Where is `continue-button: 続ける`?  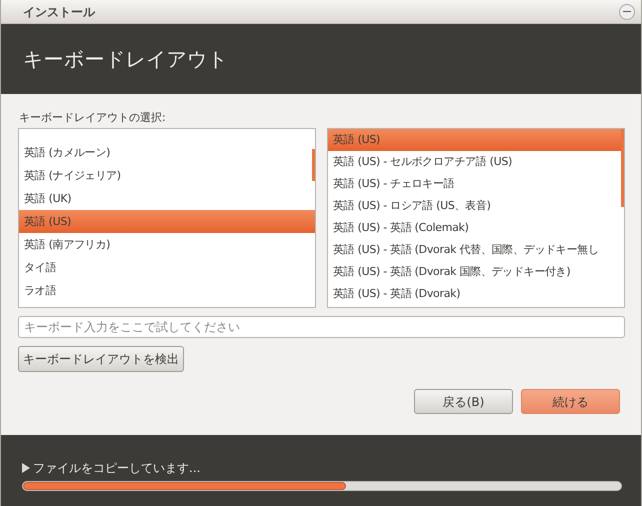 continue-button: 続ける is located at coordinates (570, 401).